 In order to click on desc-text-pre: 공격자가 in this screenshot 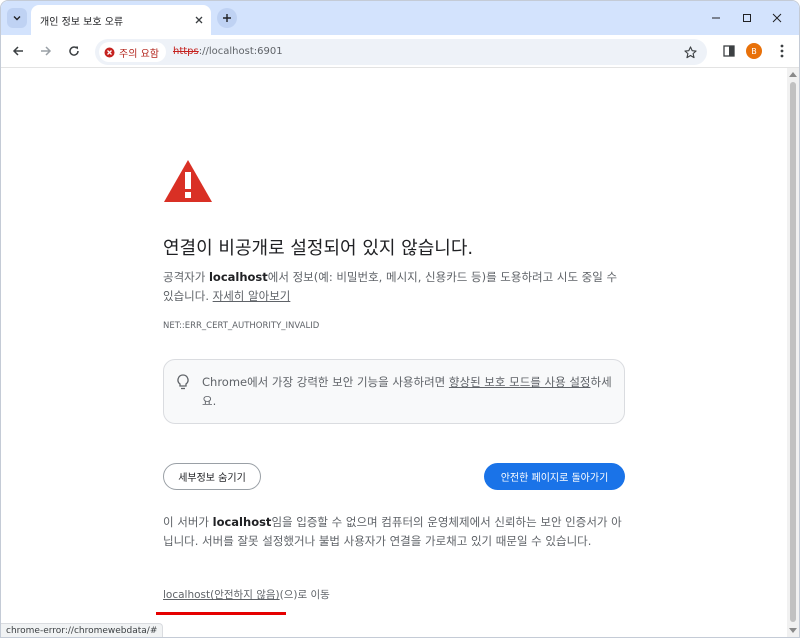, I will do `click(186, 277)`.